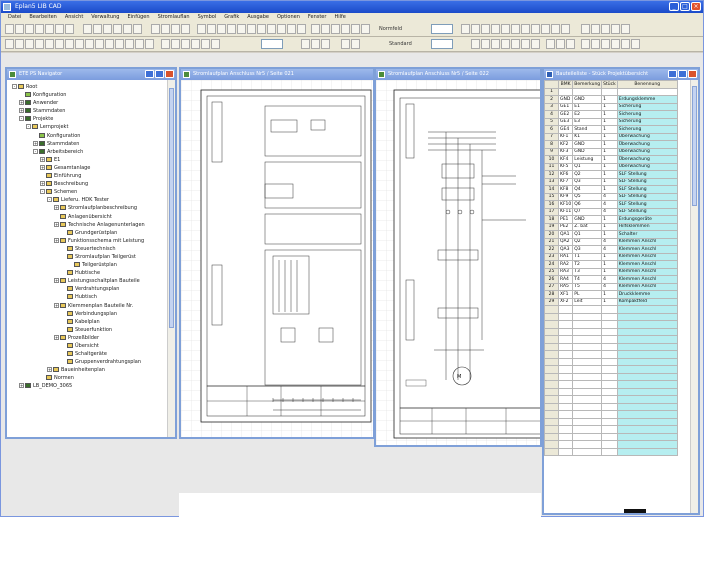 The image size is (704, 564). What do you see at coordinates (88, 225) in the screenshot?
I see `tree-node: + Technische Anlagenunterlagen` at bounding box center [88, 225].